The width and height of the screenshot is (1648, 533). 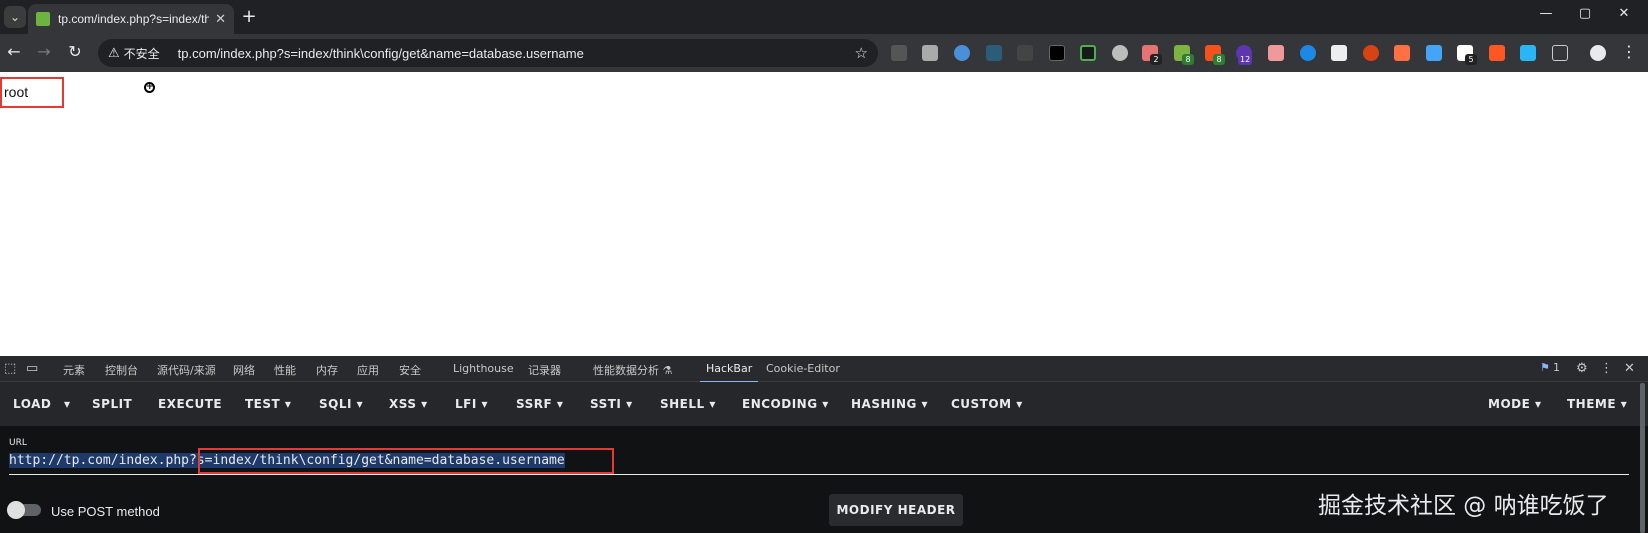 What do you see at coordinates (10, 368) in the screenshot?
I see `inspect-element-icon: ⬚` at bounding box center [10, 368].